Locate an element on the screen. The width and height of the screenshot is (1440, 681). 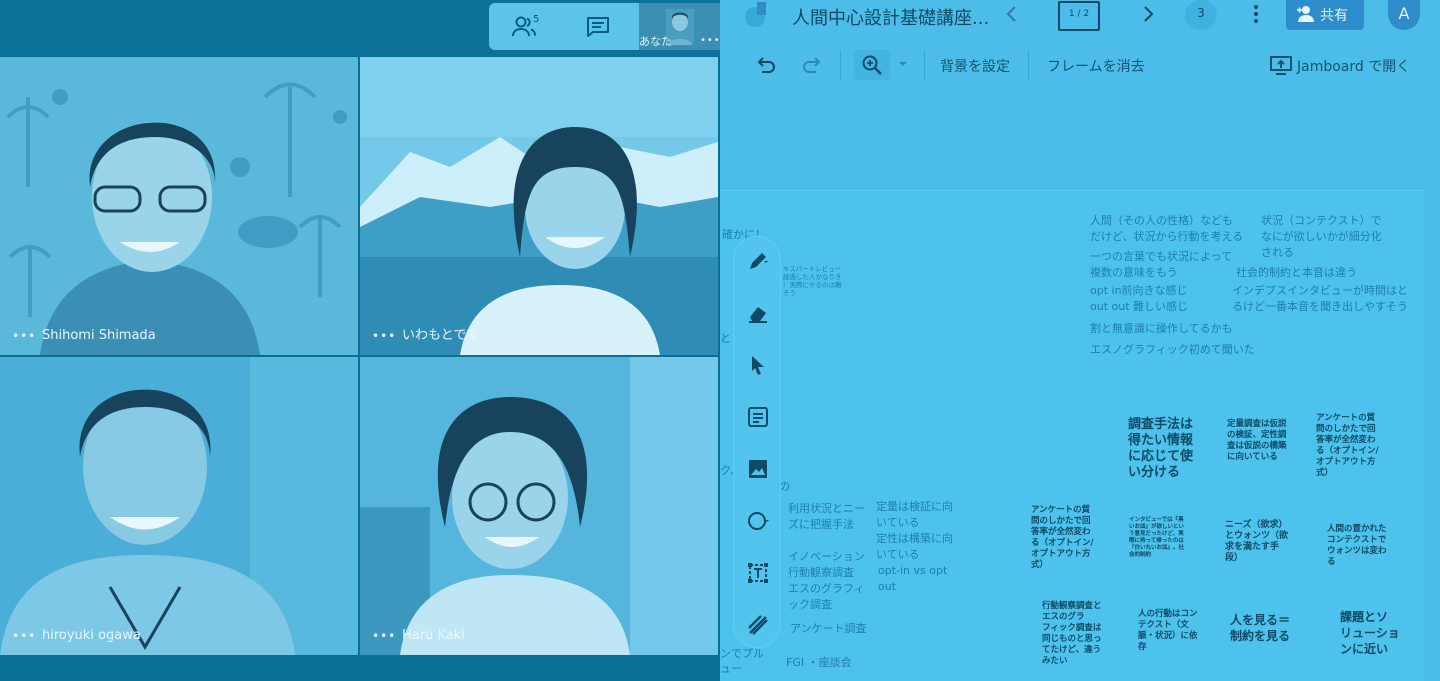
sticky-note: アンケート調査 is located at coordinates (828, 629).